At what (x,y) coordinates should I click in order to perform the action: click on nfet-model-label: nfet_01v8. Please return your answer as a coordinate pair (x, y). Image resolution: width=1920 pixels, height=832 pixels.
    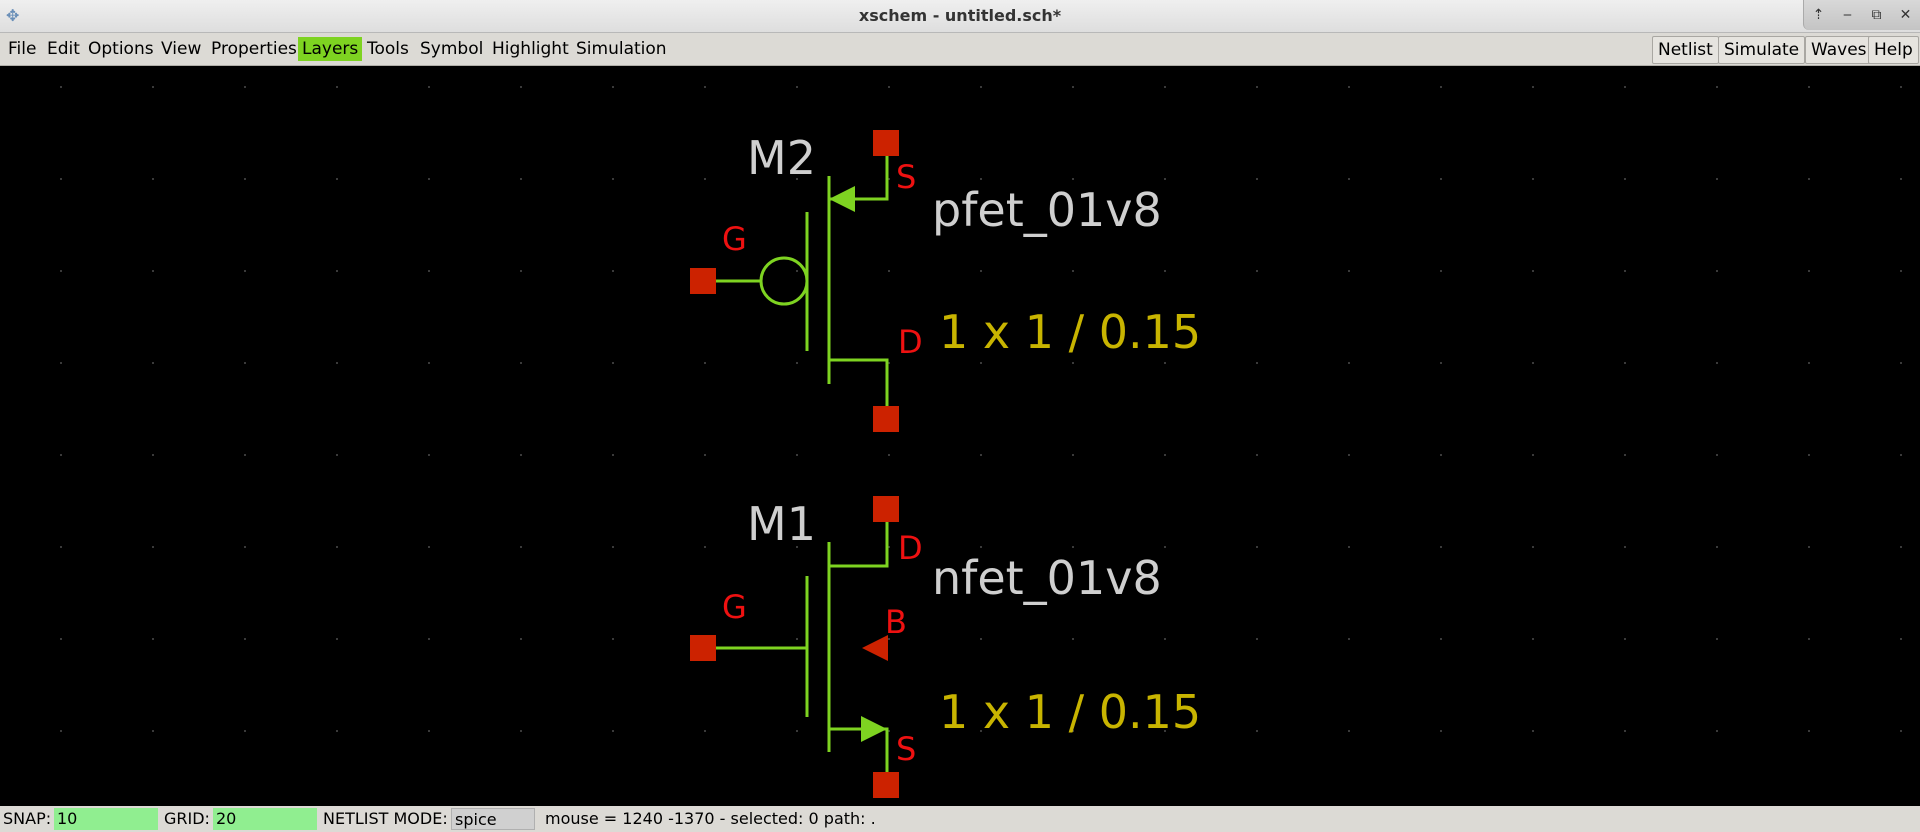
    Looking at the image, I should click on (1047, 578).